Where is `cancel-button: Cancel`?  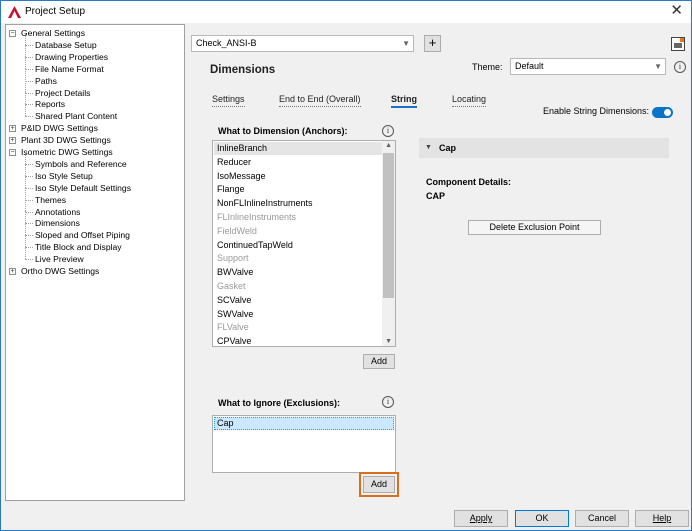 cancel-button: Cancel is located at coordinates (602, 518).